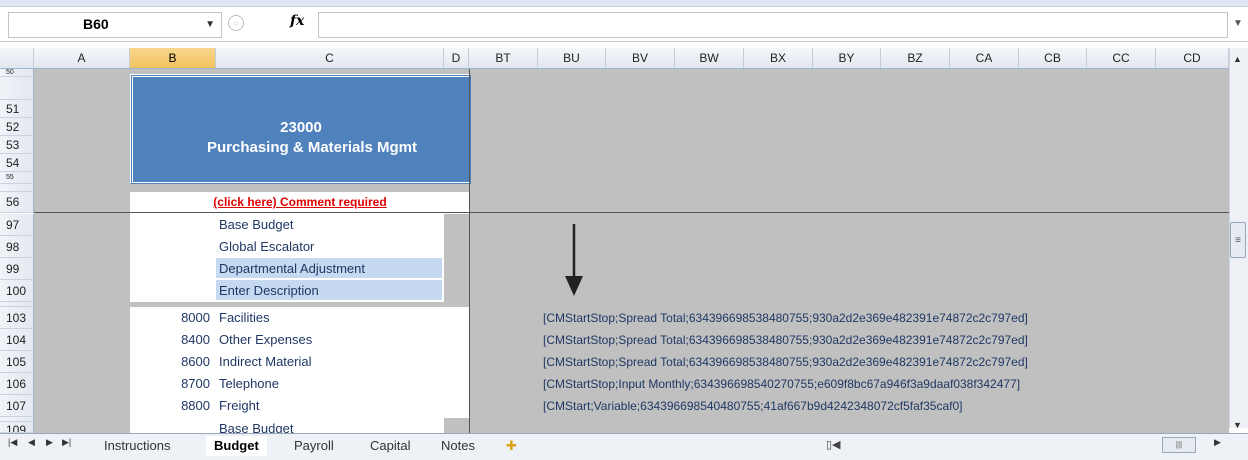 The image size is (1248, 460). Describe the element at coordinates (173, 258) in the screenshot. I see `column-b-white` at that location.